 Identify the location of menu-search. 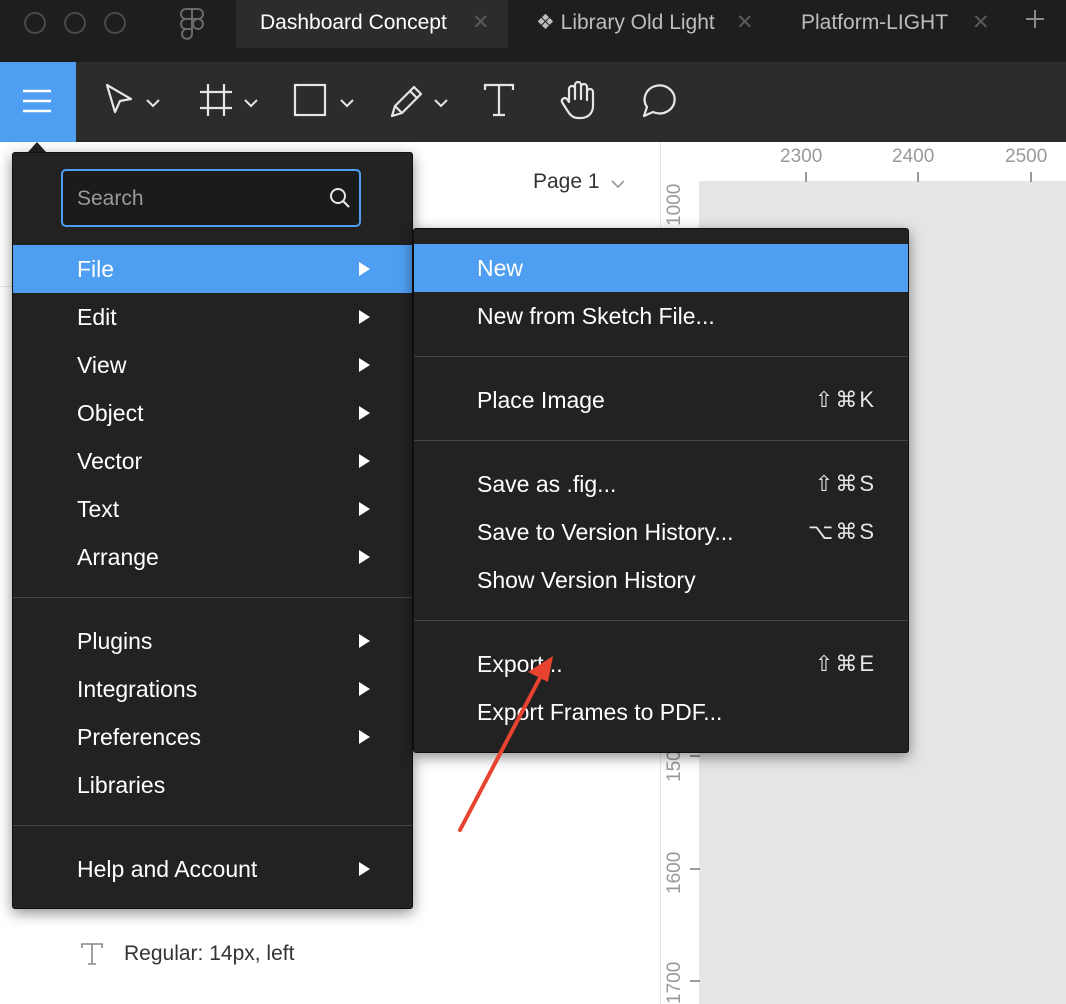
(211, 198).